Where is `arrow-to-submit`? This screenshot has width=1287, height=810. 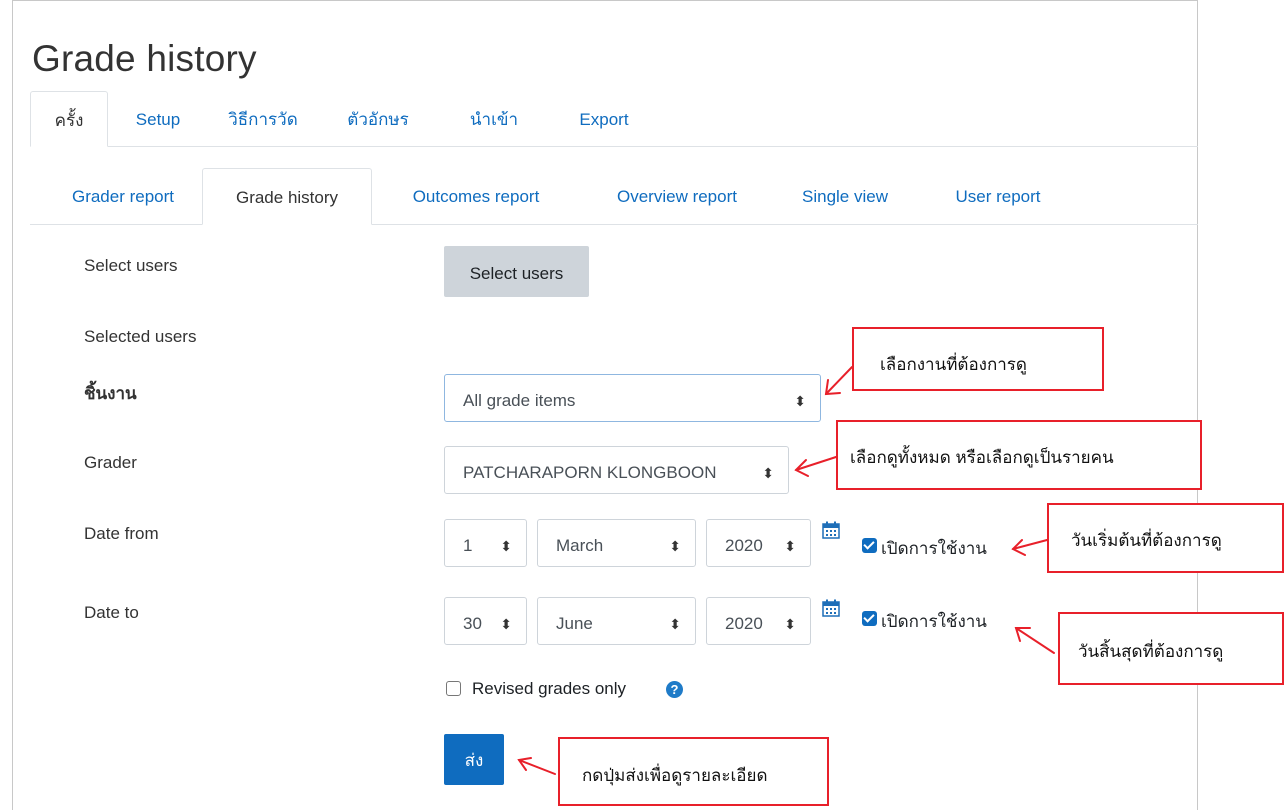
arrow-to-submit is located at coordinates (536, 766).